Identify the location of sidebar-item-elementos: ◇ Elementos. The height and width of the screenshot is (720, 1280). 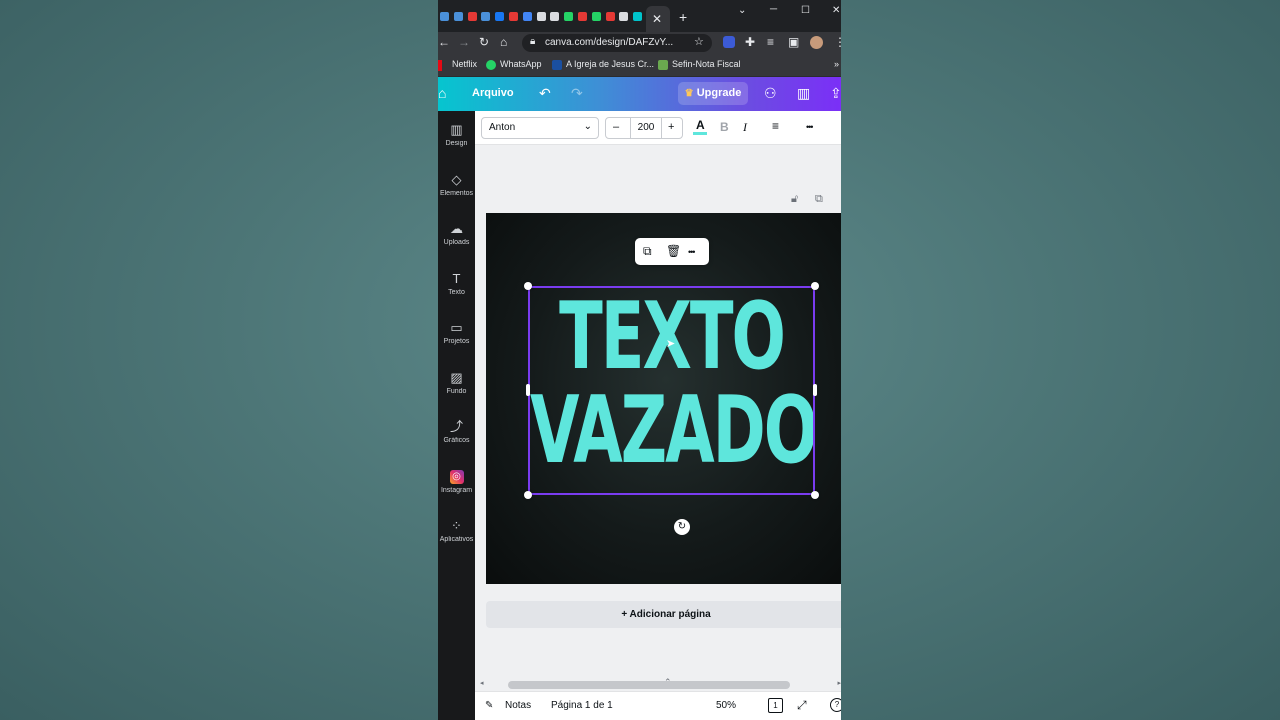
(456, 184).